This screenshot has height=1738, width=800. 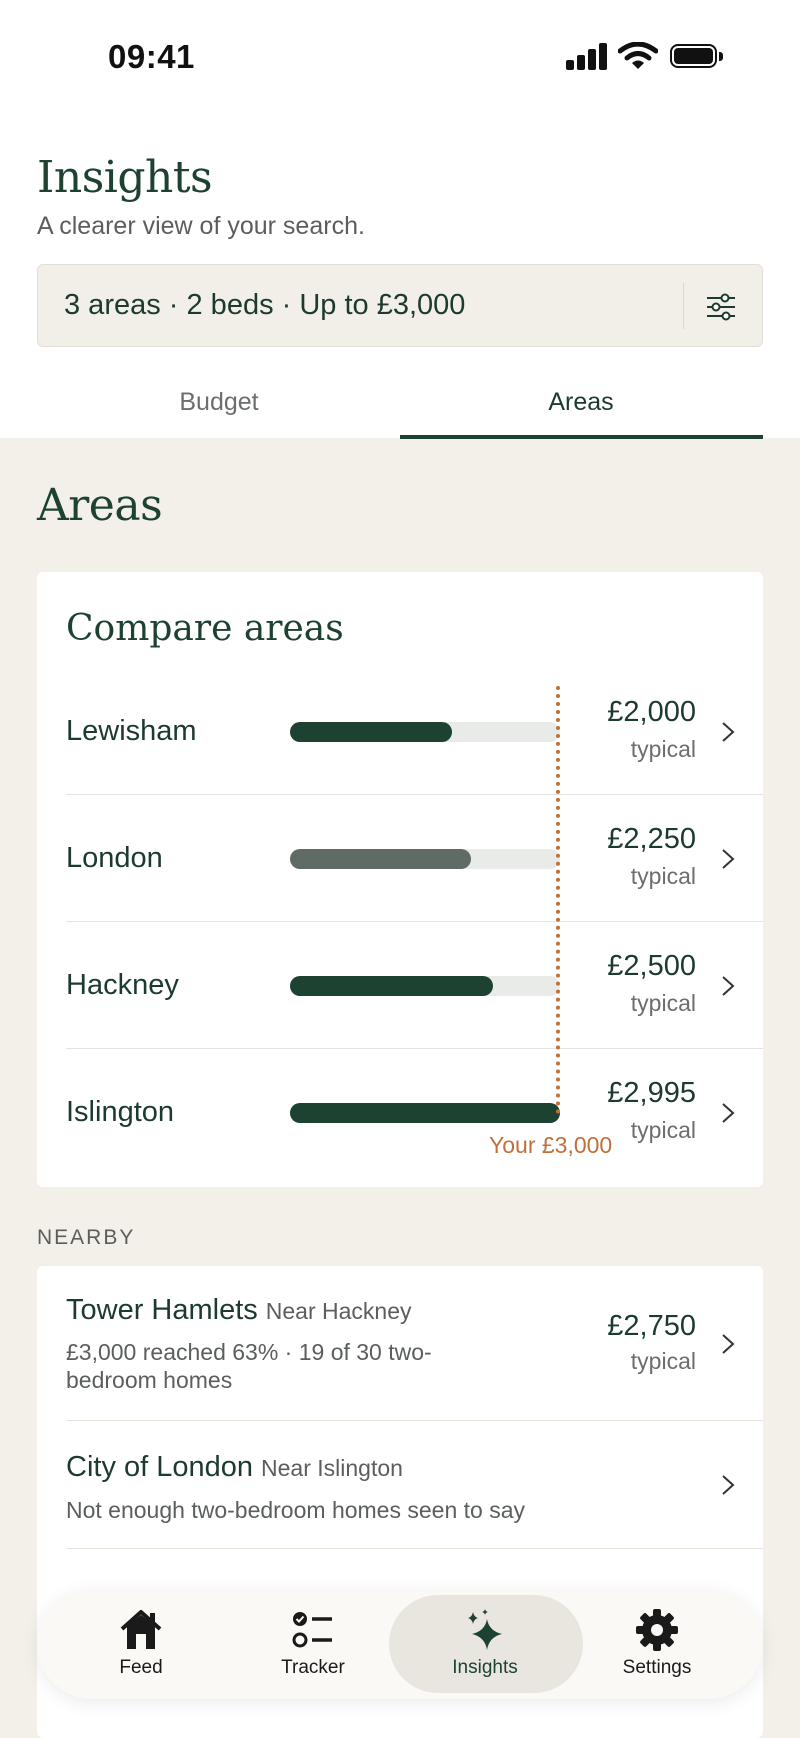 I want to click on nav-insights: Insights, so click(x=485, y=1644).